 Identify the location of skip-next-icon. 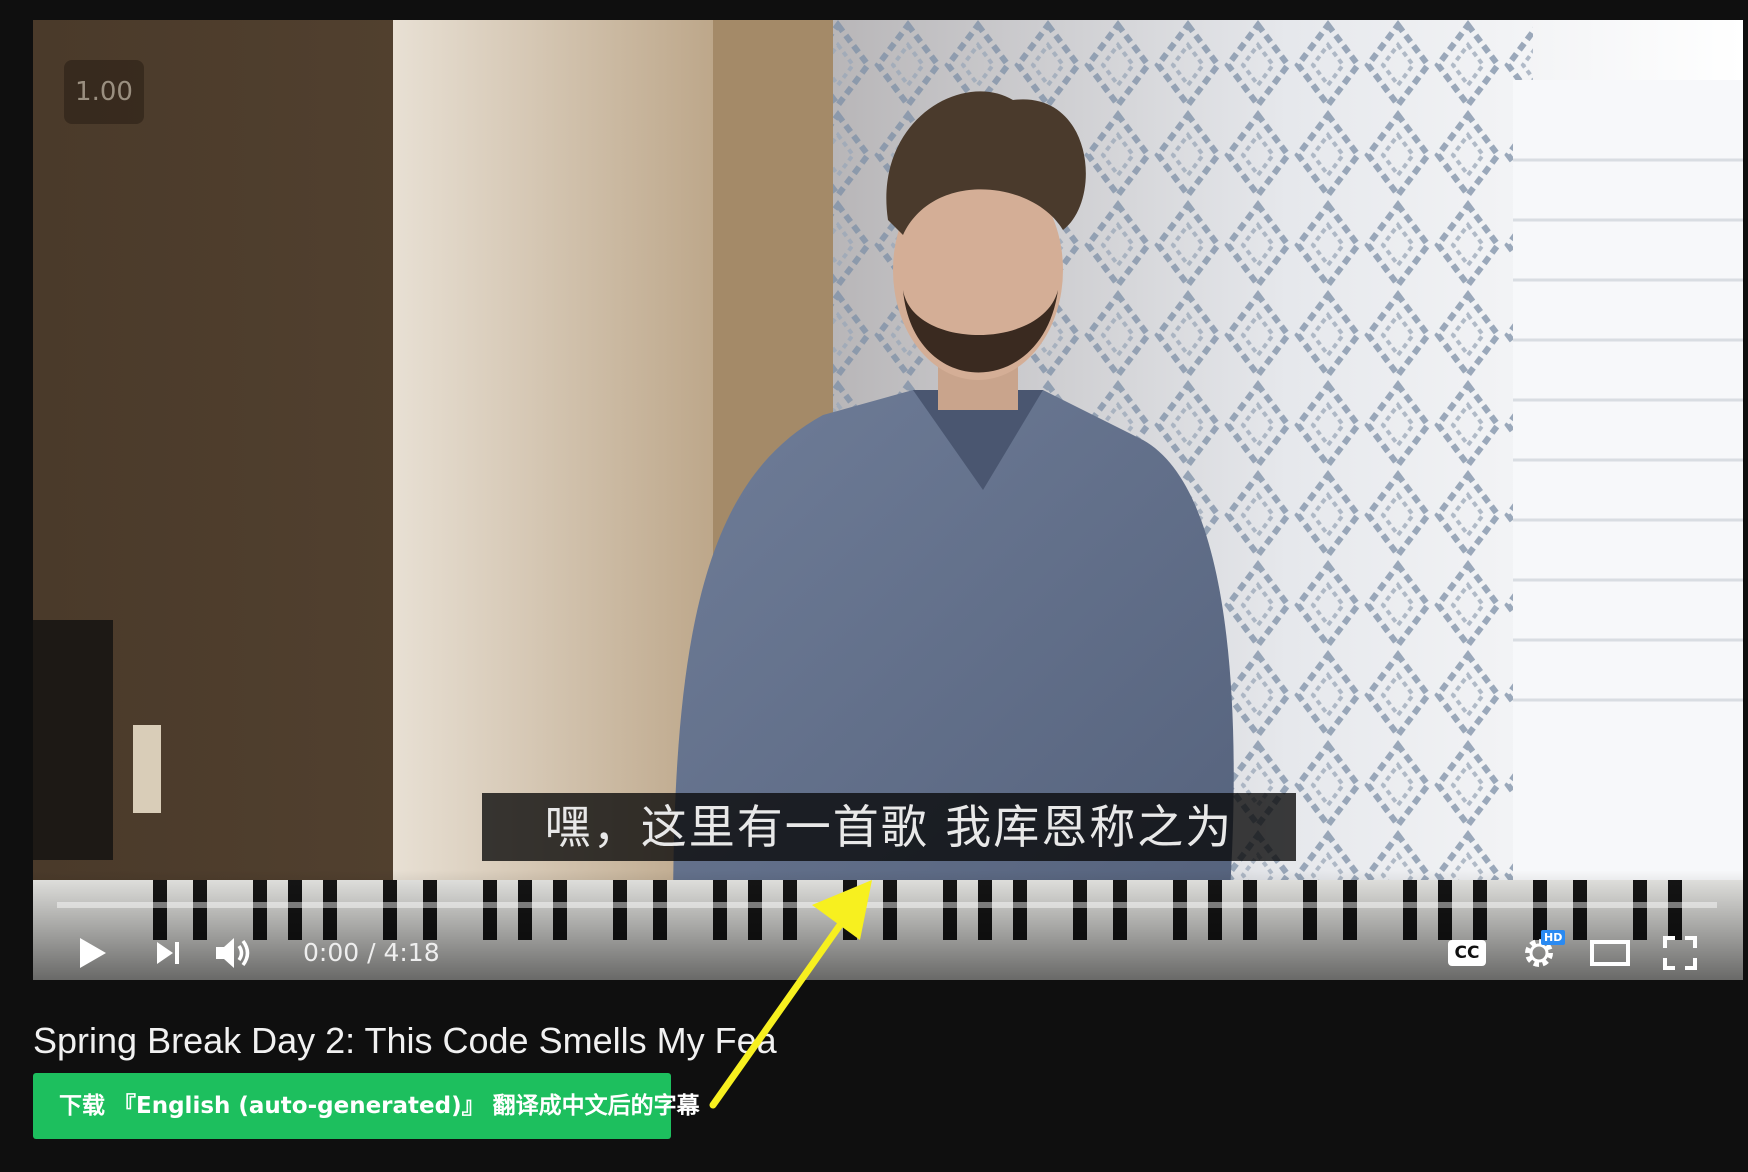
(168, 953).